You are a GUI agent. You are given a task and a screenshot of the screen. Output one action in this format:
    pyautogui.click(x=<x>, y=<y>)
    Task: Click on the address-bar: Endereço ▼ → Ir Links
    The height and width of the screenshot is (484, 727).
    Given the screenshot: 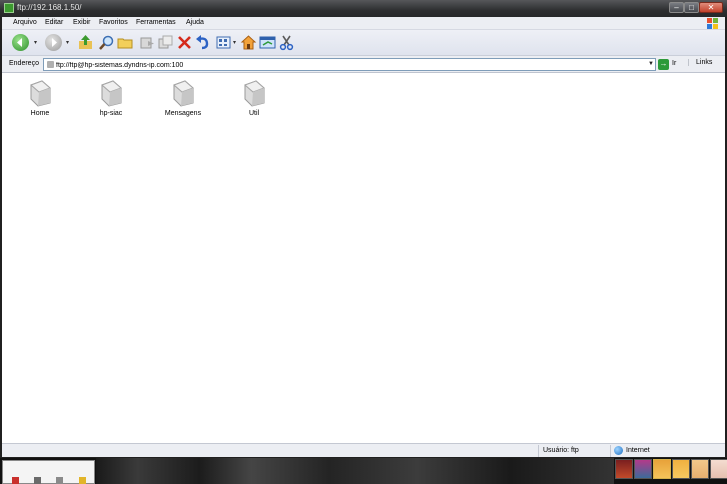 What is the action you would take?
    pyautogui.click(x=363, y=64)
    